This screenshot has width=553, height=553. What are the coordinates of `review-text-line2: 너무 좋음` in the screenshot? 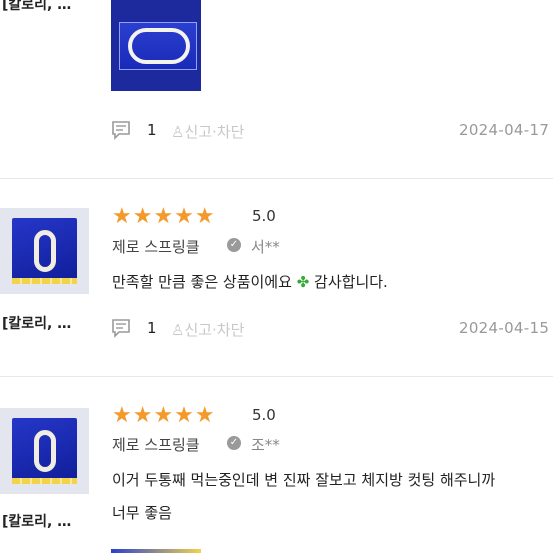 It's located at (142, 513).